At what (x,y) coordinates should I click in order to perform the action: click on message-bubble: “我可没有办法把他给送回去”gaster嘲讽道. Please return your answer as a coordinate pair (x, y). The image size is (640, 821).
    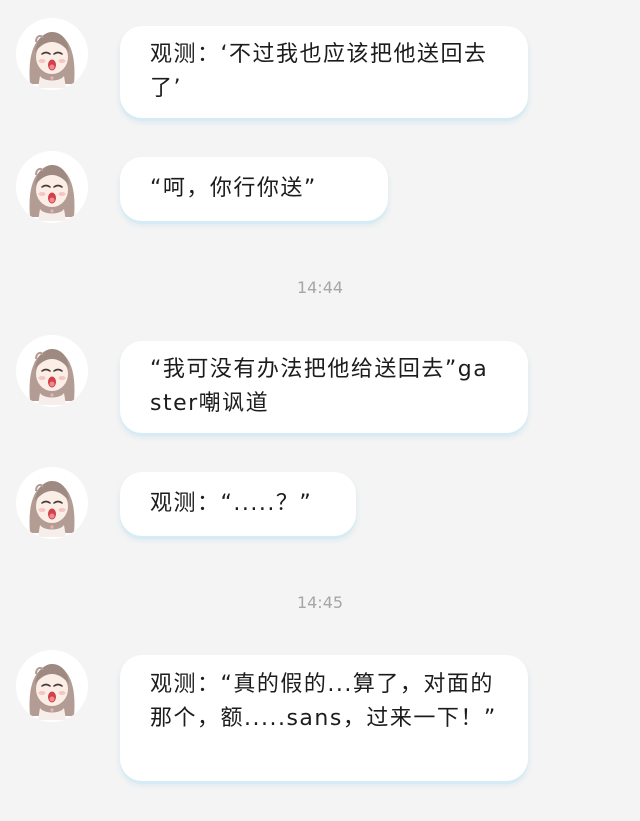
    Looking at the image, I should click on (324, 387).